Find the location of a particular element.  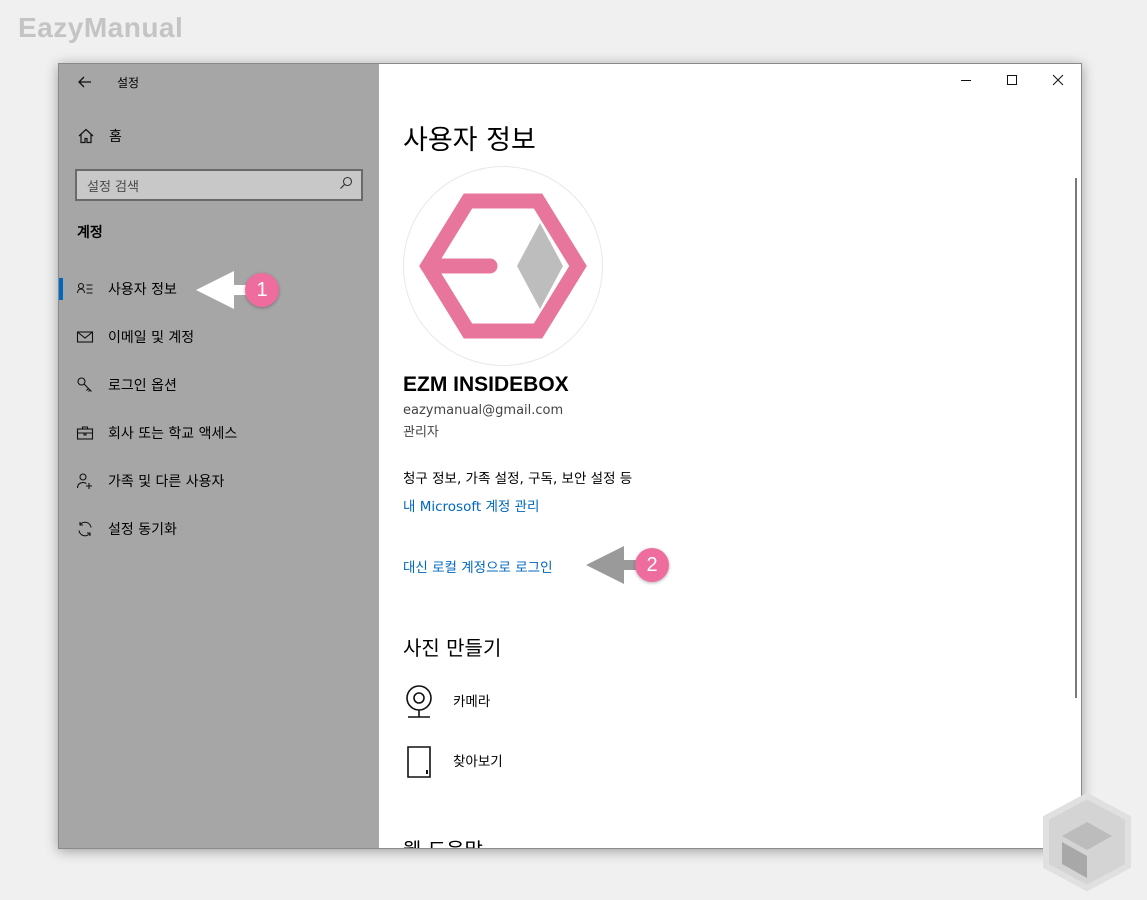

title-bar: 설정 is located at coordinates (108, 82).